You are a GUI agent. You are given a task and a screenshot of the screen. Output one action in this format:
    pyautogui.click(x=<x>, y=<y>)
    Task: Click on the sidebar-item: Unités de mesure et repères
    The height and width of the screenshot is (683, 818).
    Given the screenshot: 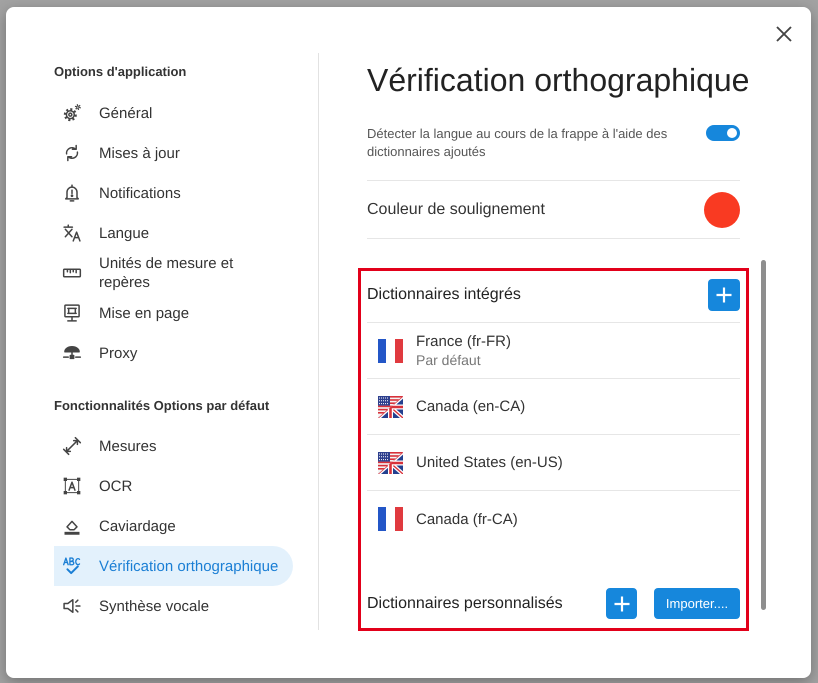 What is the action you would take?
    pyautogui.click(x=173, y=273)
    